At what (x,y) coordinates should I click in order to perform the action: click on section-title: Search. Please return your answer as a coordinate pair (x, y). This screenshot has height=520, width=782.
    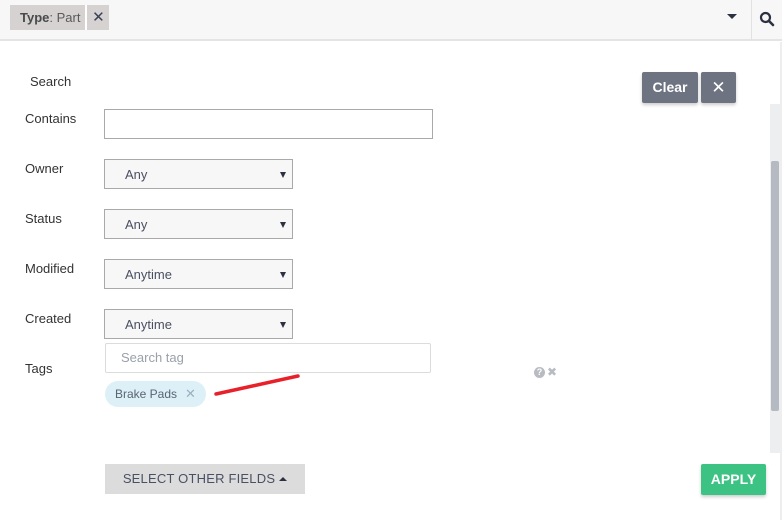
    Looking at the image, I should click on (51, 81).